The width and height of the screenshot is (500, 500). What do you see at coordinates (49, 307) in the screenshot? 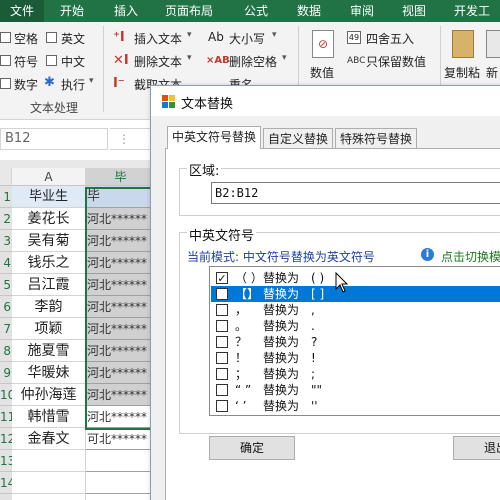
I see `cell-name: 李韵` at bounding box center [49, 307].